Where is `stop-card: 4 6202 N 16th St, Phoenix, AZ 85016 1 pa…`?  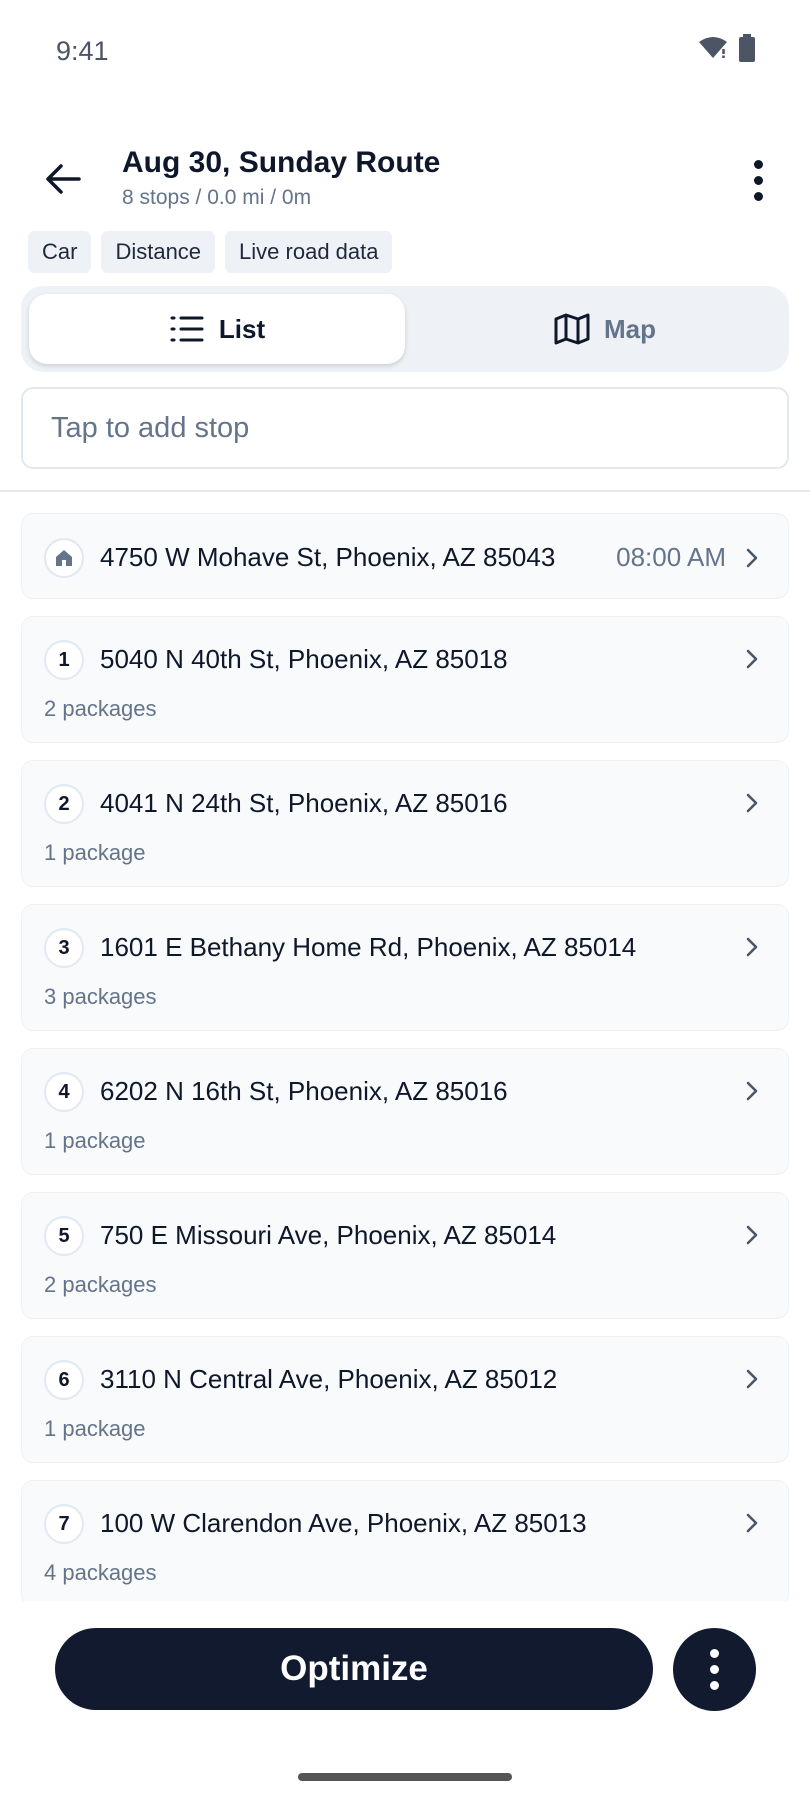
stop-card: 4 6202 N 16th St, Phoenix, AZ 85016 1 pa… is located at coordinates (405, 1111).